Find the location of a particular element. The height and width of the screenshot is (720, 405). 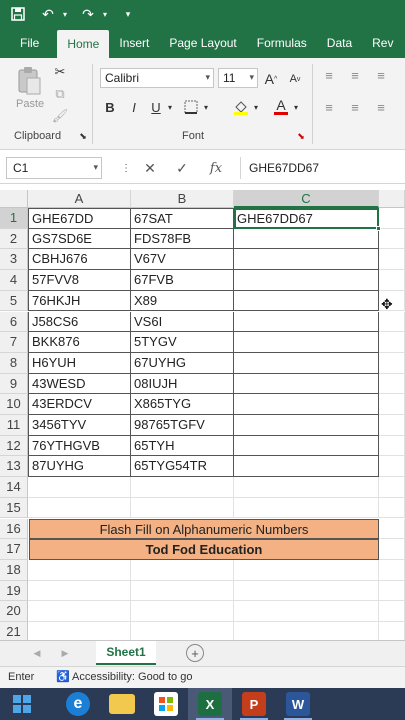

row-header: 1 is located at coordinates (14, 218).